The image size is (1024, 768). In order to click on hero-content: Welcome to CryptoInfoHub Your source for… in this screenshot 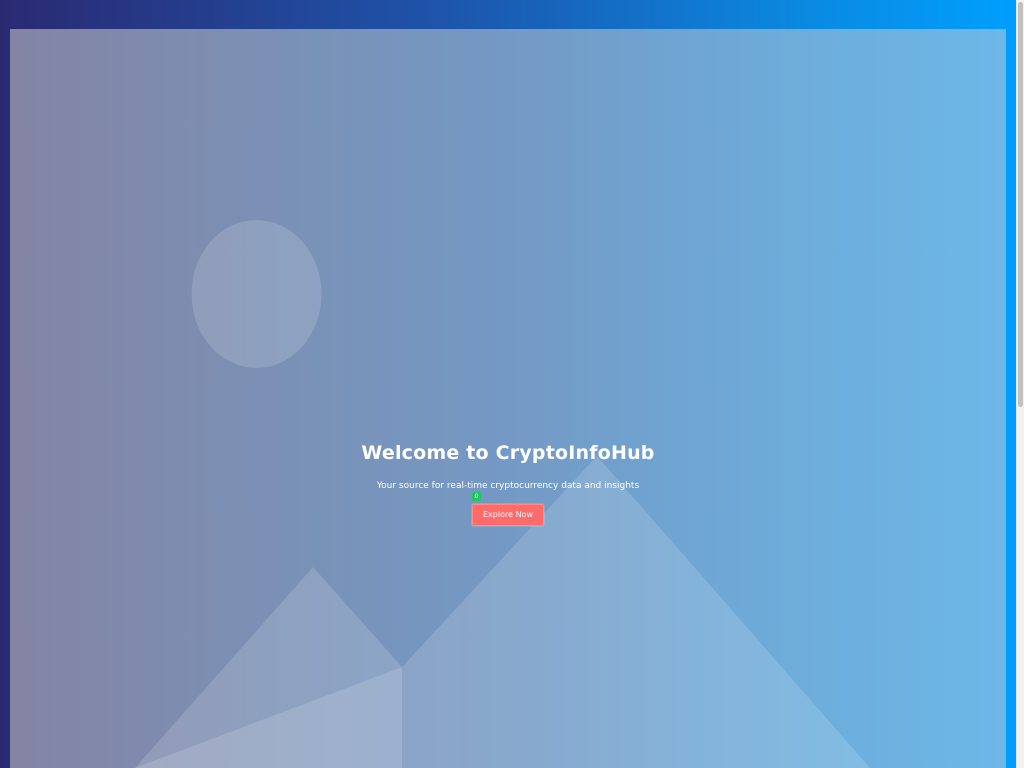, I will do `click(508, 483)`.